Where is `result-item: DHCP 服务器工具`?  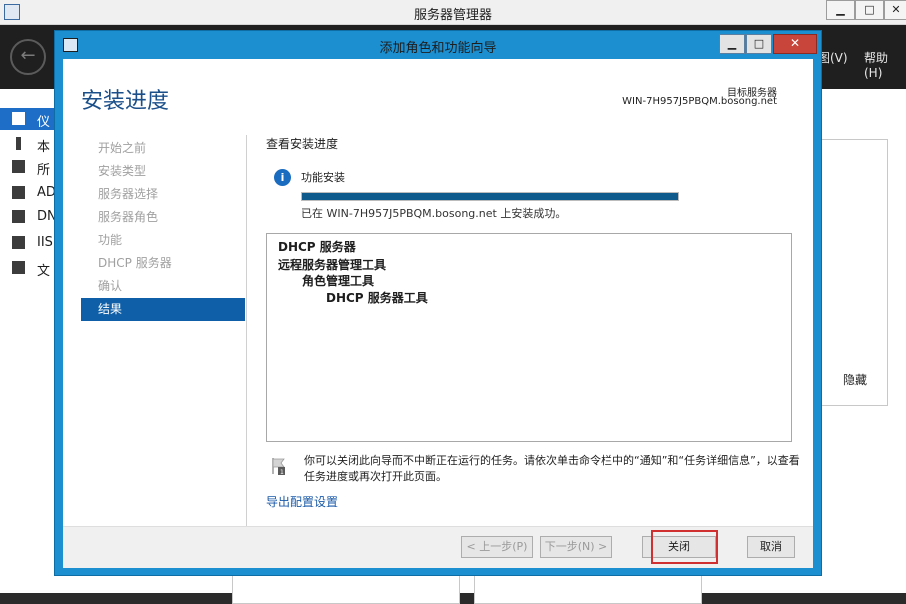
result-item: DHCP 服务器工具 is located at coordinates (377, 298).